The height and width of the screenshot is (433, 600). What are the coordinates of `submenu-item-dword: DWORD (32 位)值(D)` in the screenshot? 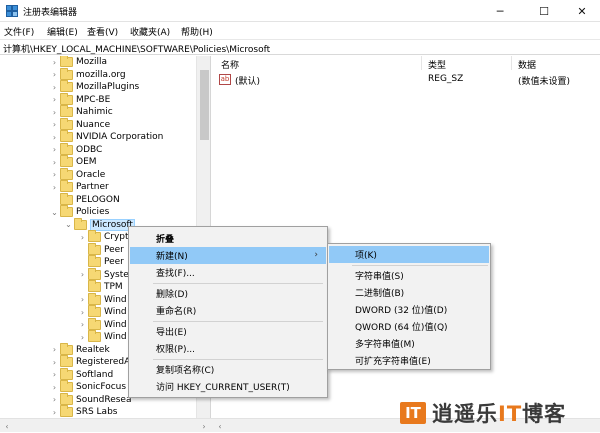 It's located at (409, 309).